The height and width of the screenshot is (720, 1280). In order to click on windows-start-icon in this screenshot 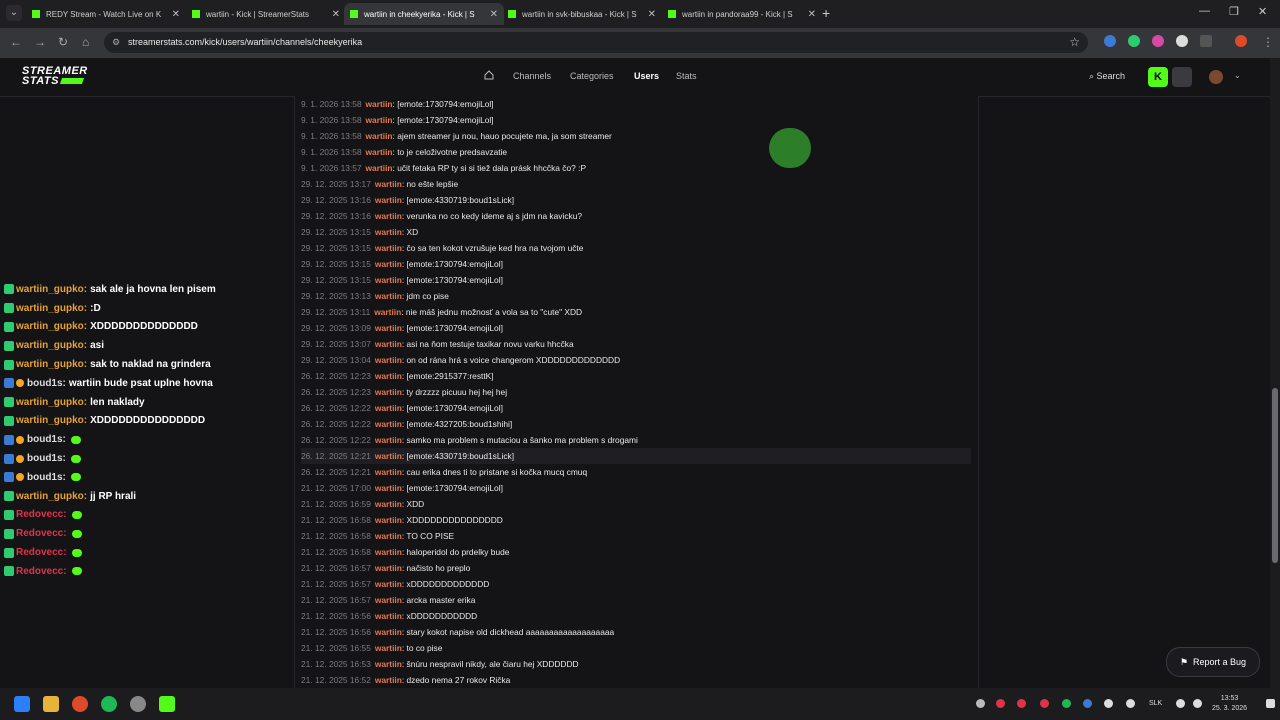, I will do `click(22, 704)`.